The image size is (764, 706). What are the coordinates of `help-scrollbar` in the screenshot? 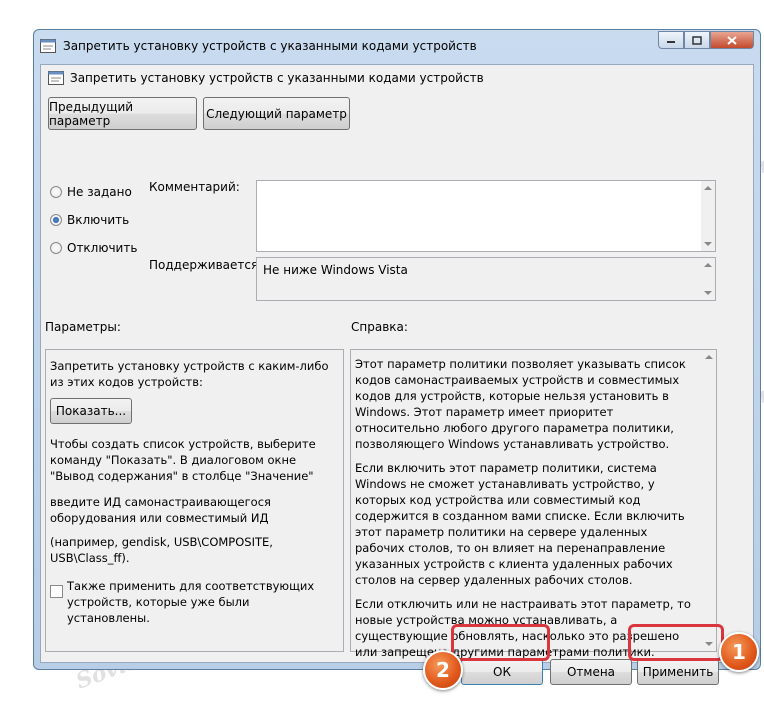 It's located at (709, 500).